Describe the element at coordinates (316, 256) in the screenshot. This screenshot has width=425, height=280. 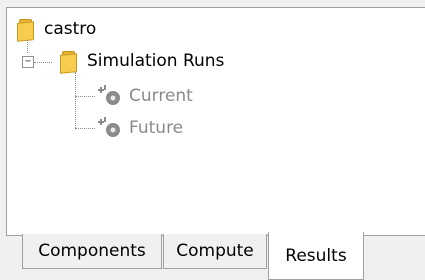
I see `tab-results: Results` at that location.